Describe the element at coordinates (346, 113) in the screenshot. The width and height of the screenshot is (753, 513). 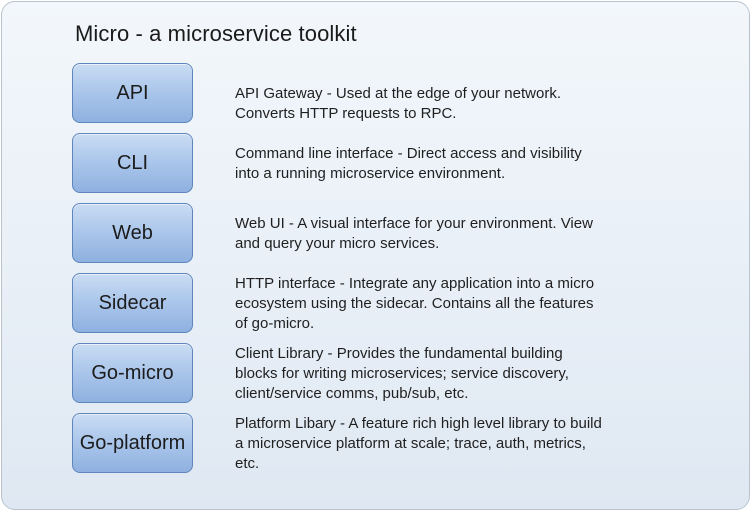
I see `description-line: Converts HTTP requests to RPC.` at that location.